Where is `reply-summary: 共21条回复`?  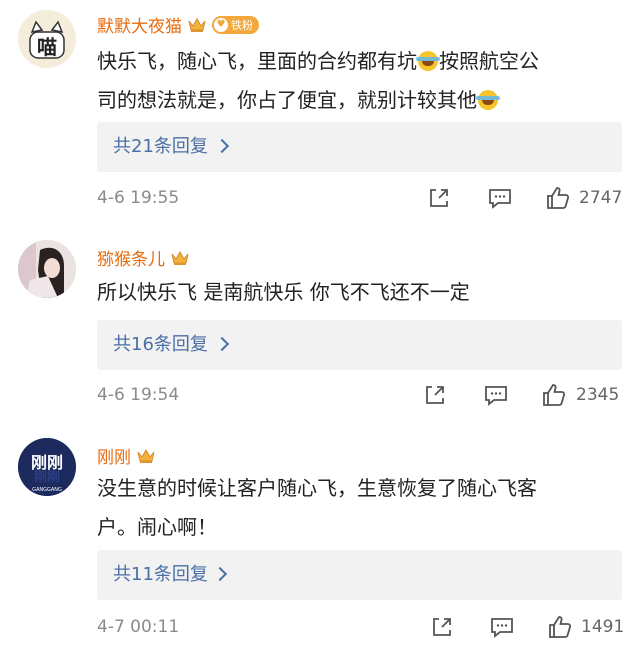 reply-summary: 共21条回复 is located at coordinates (359, 147).